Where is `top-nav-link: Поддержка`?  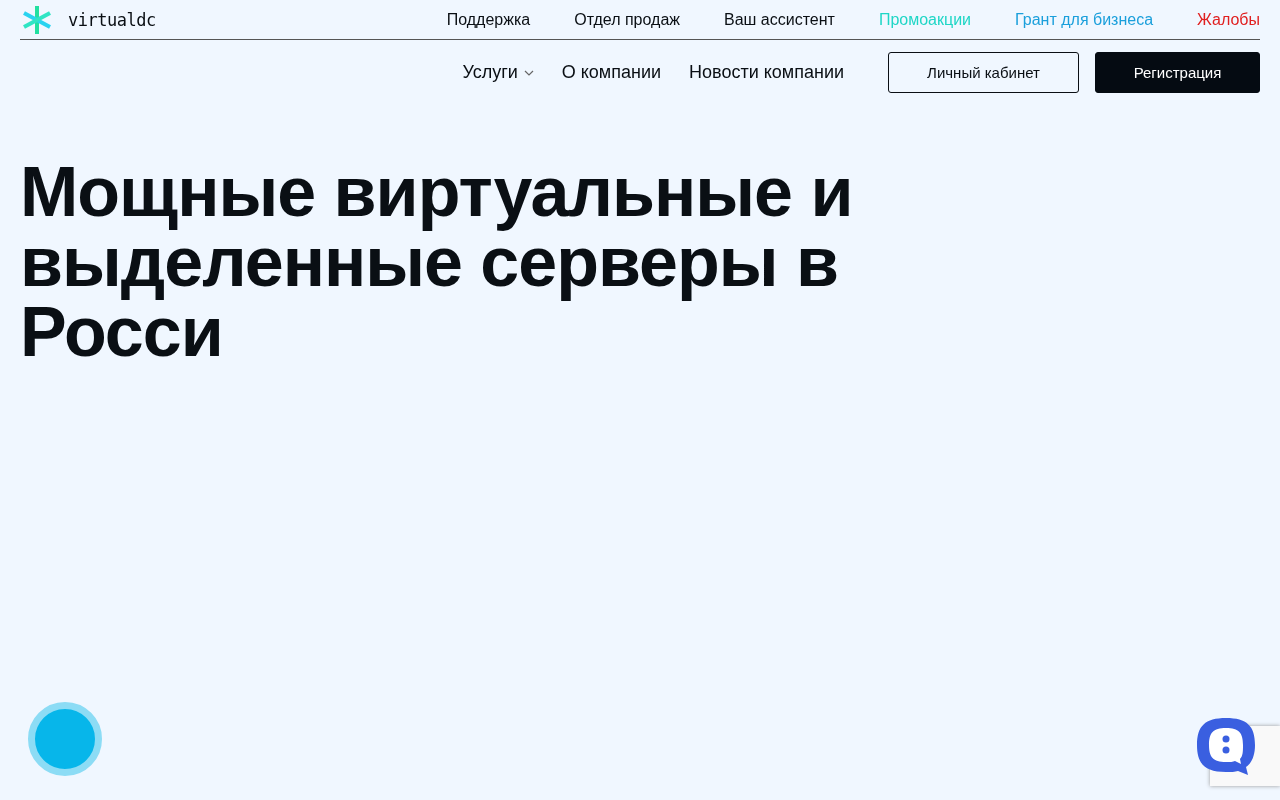 top-nav-link: Поддержка is located at coordinates (488, 19).